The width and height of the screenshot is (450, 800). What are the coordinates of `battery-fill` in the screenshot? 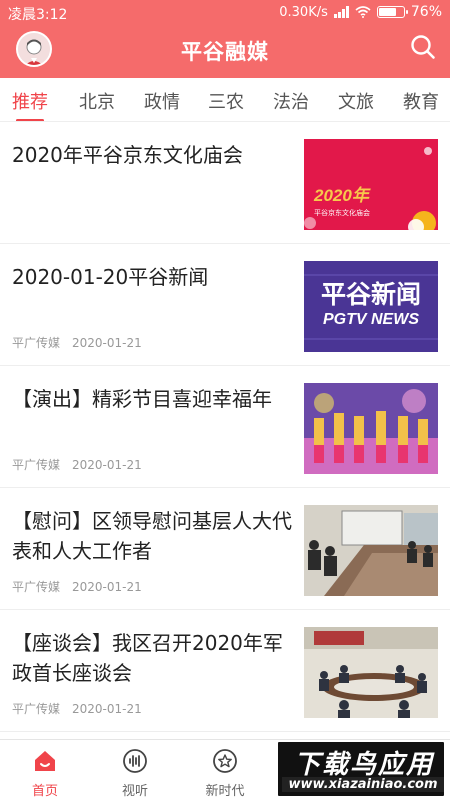 It's located at (387, 12).